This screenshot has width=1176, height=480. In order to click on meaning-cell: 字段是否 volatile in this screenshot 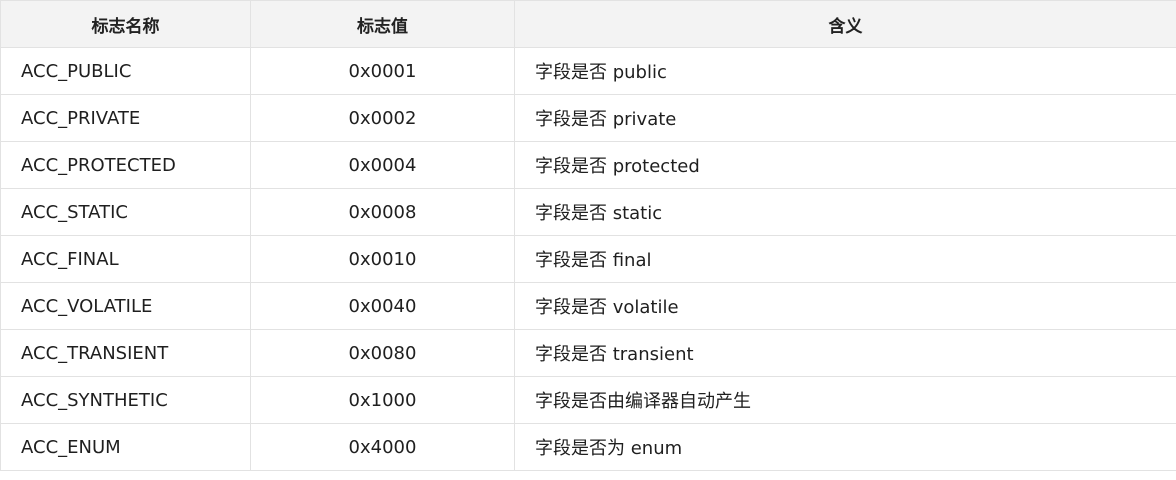, I will do `click(845, 306)`.